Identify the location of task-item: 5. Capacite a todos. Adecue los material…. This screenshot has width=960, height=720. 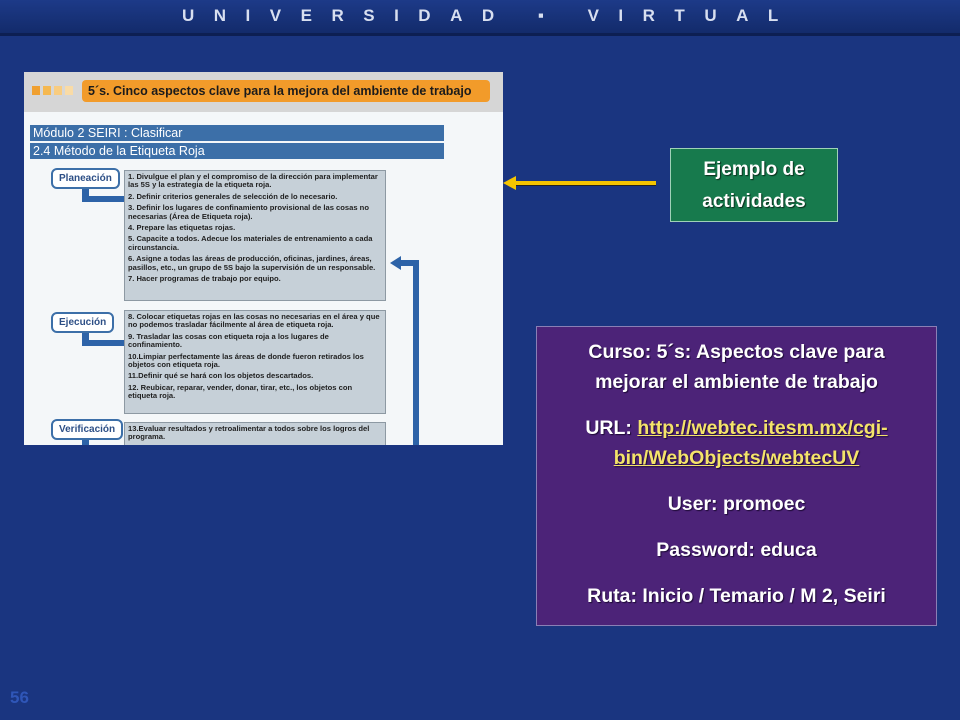
(250, 243).